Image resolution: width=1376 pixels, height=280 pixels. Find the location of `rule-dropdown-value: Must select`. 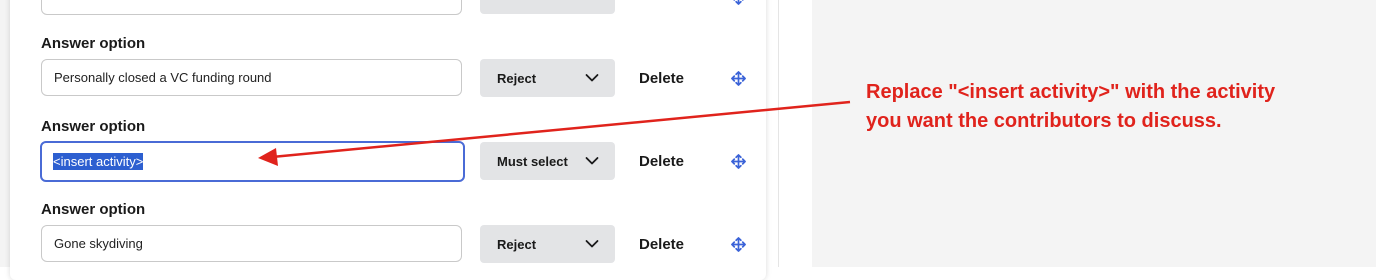

rule-dropdown-value: Must select is located at coordinates (532, 161).